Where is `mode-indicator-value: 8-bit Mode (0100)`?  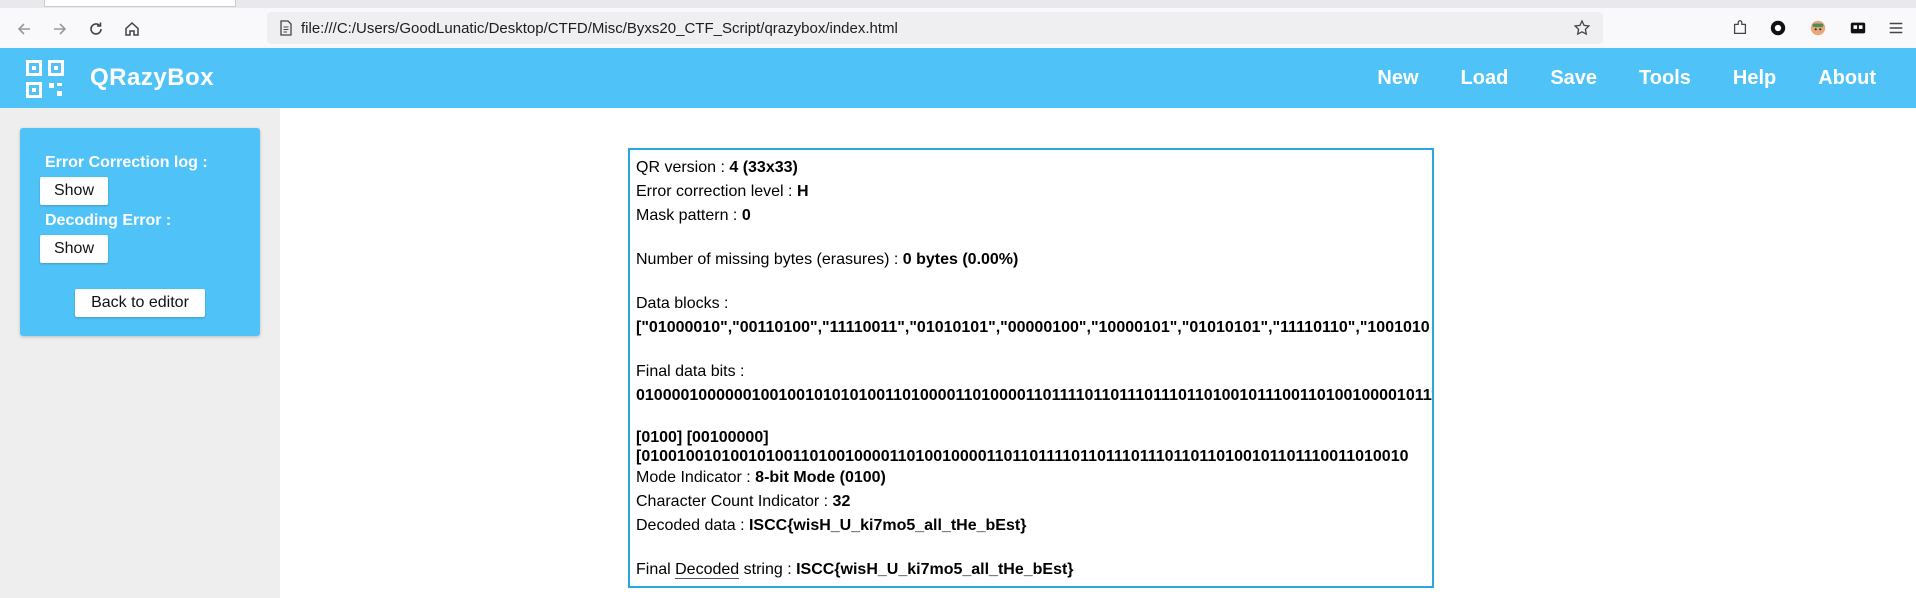 mode-indicator-value: 8-bit Mode (0100) is located at coordinates (820, 477).